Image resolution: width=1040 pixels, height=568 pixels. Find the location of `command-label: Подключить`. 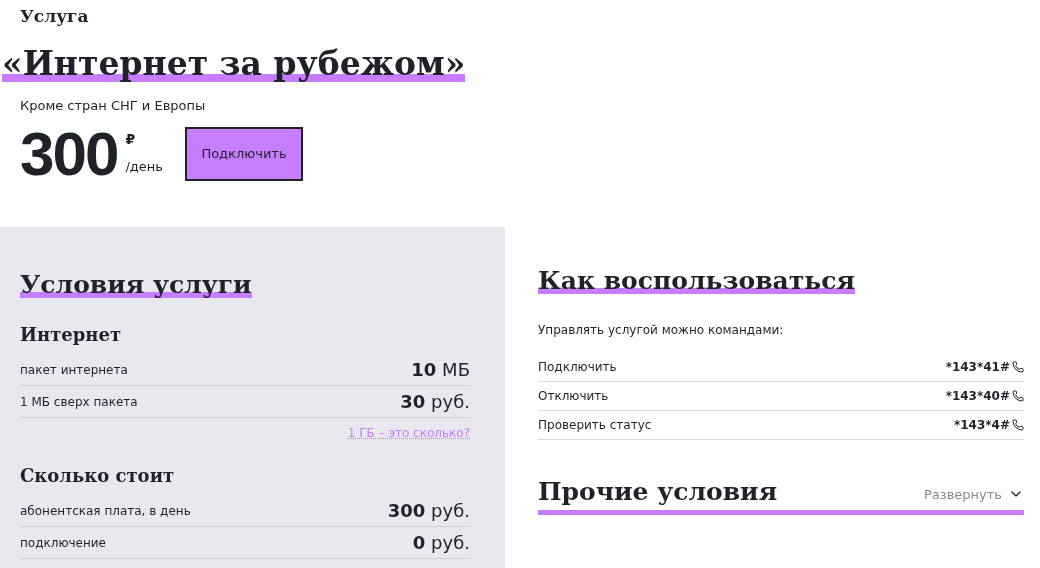

command-label: Подключить is located at coordinates (577, 367).